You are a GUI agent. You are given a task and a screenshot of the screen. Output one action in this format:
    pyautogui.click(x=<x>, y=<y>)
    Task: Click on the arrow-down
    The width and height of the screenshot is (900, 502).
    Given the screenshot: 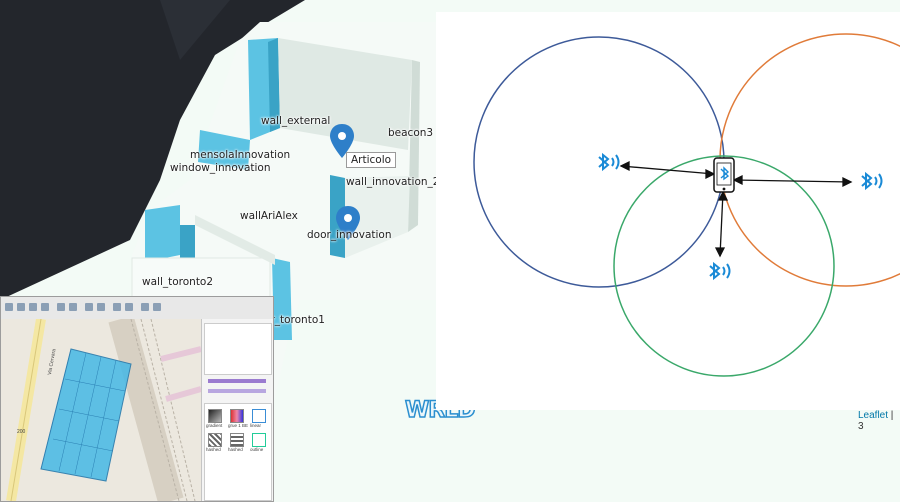 What is the action you would take?
    pyautogui.click(x=721, y=224)
    